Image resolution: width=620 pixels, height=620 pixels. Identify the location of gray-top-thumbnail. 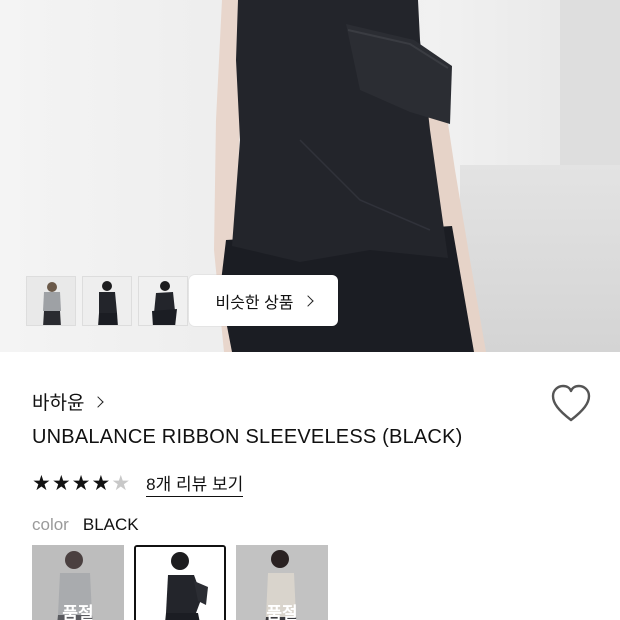
(51, 301).